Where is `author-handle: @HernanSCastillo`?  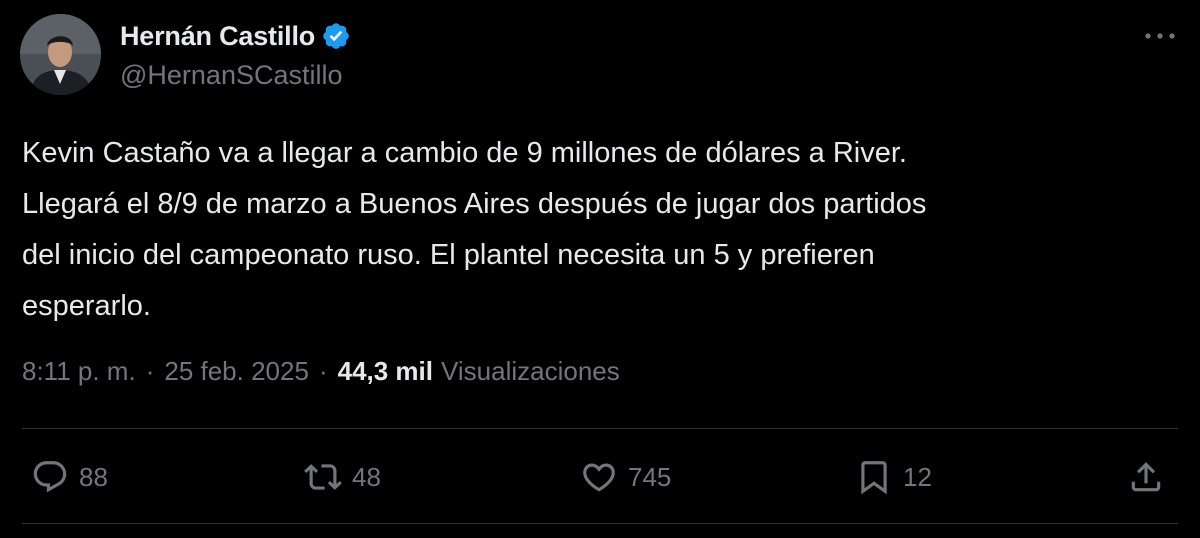 author-handle: @HernanSCastillo is located at coordinates (231, 75).